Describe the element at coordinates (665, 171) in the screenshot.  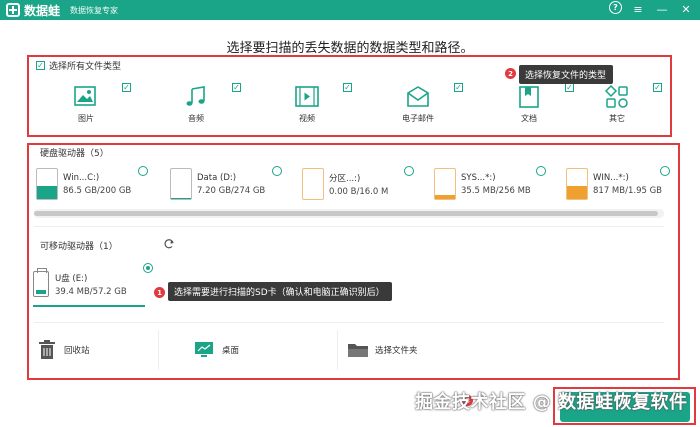
I see `drive-win-radio` at that location.